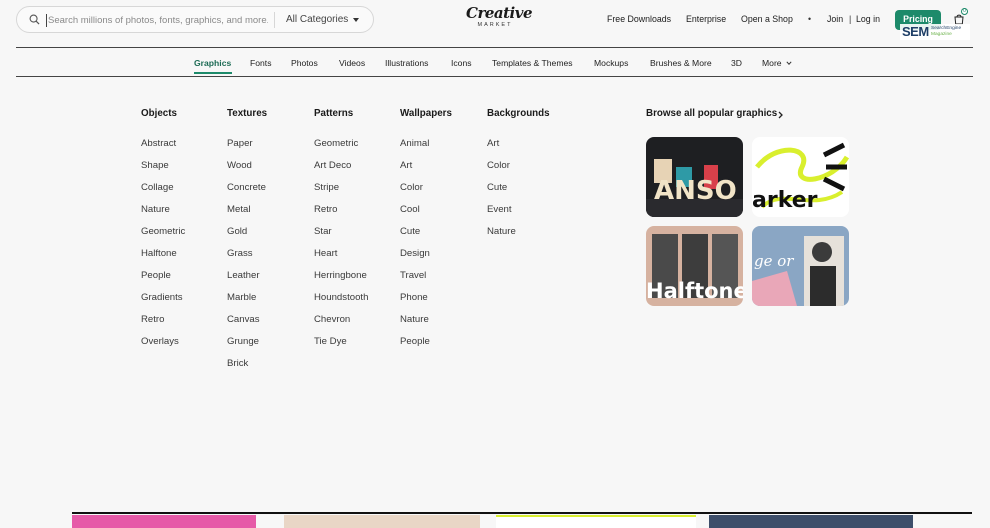  I want to click on menu-link: Event, so click(527, 215).